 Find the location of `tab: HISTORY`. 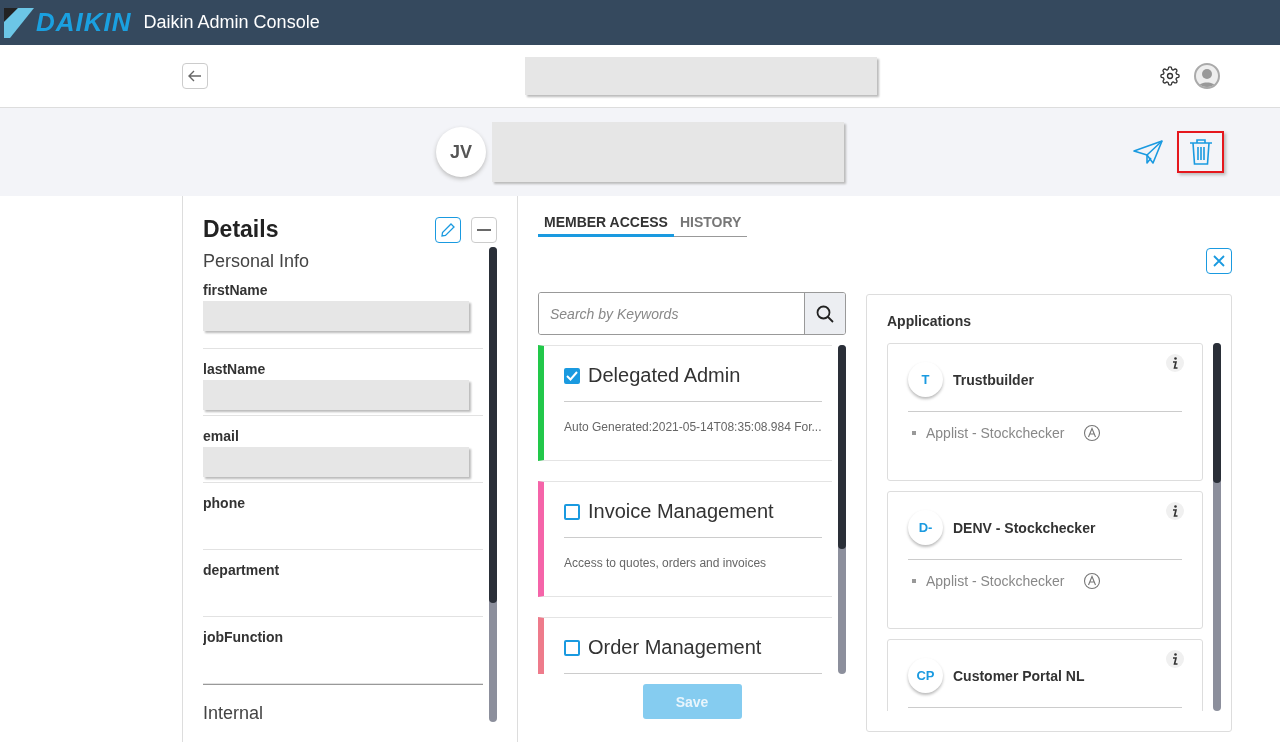

tab: HISTORY is located at coordinates (710, 225).